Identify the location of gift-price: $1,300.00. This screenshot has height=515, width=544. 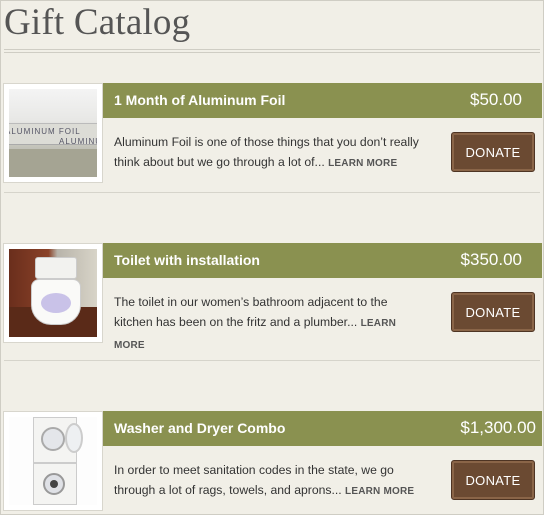
(498, 427).